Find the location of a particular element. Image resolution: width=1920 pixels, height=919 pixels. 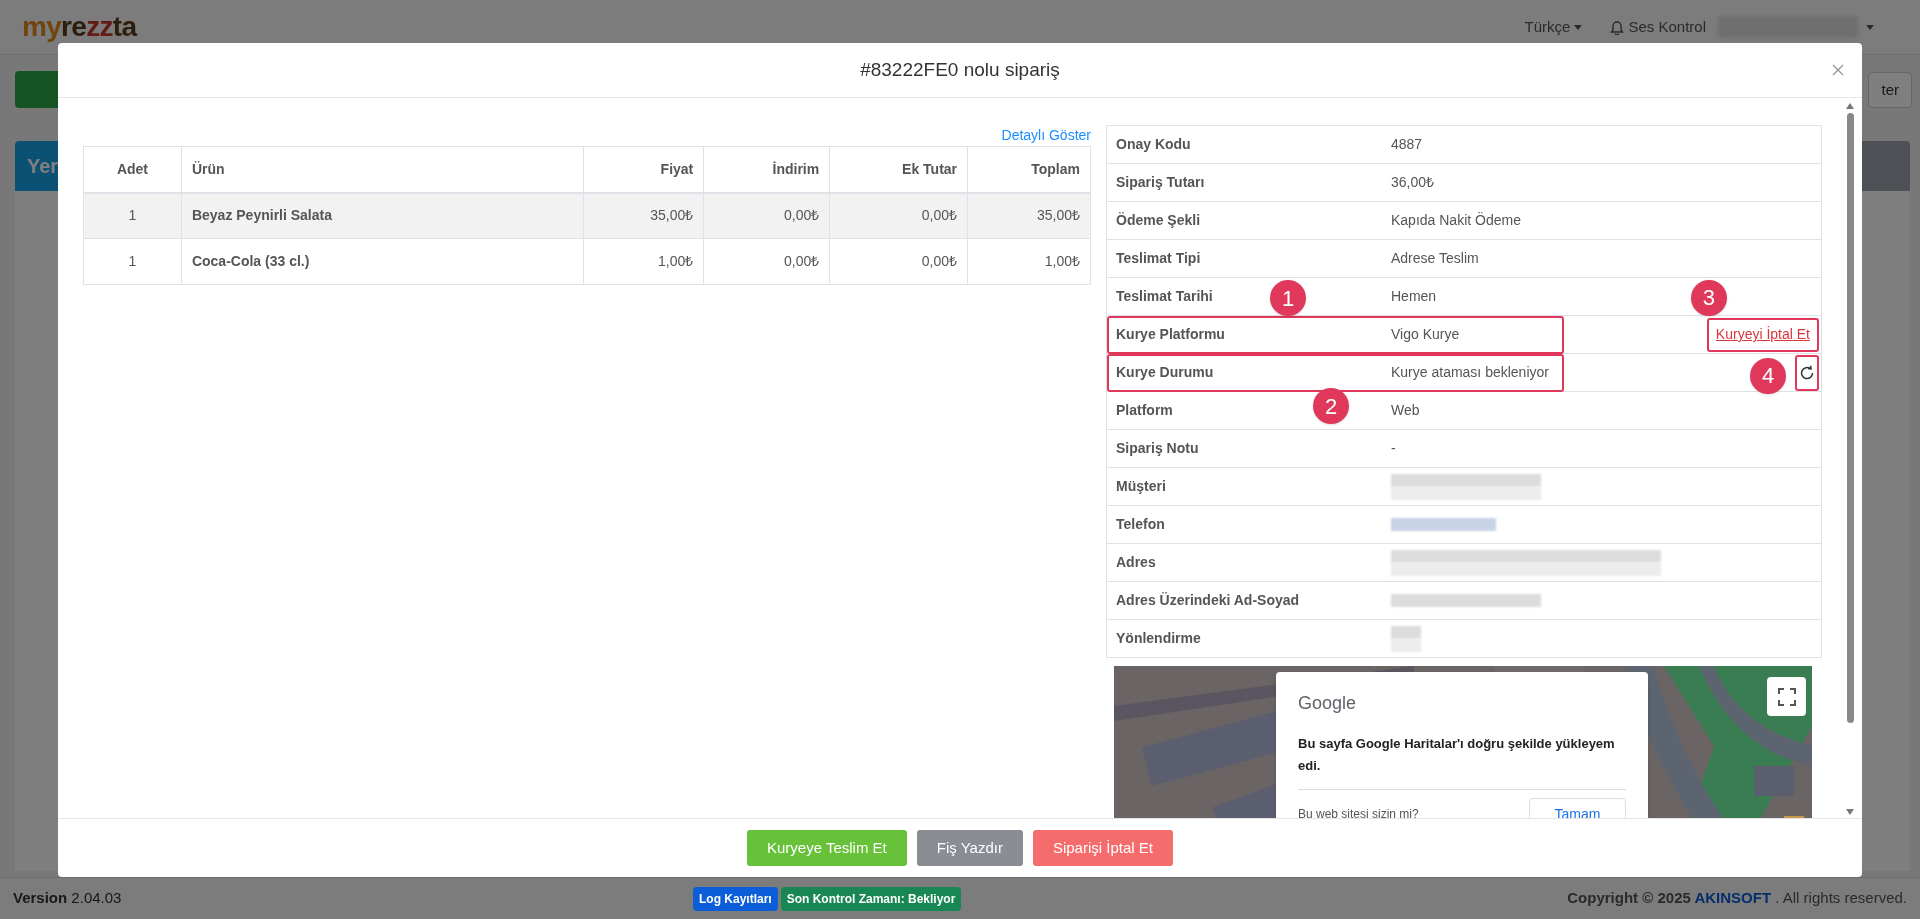

field-label: Müşteri is located at coordinates (1141, 486).